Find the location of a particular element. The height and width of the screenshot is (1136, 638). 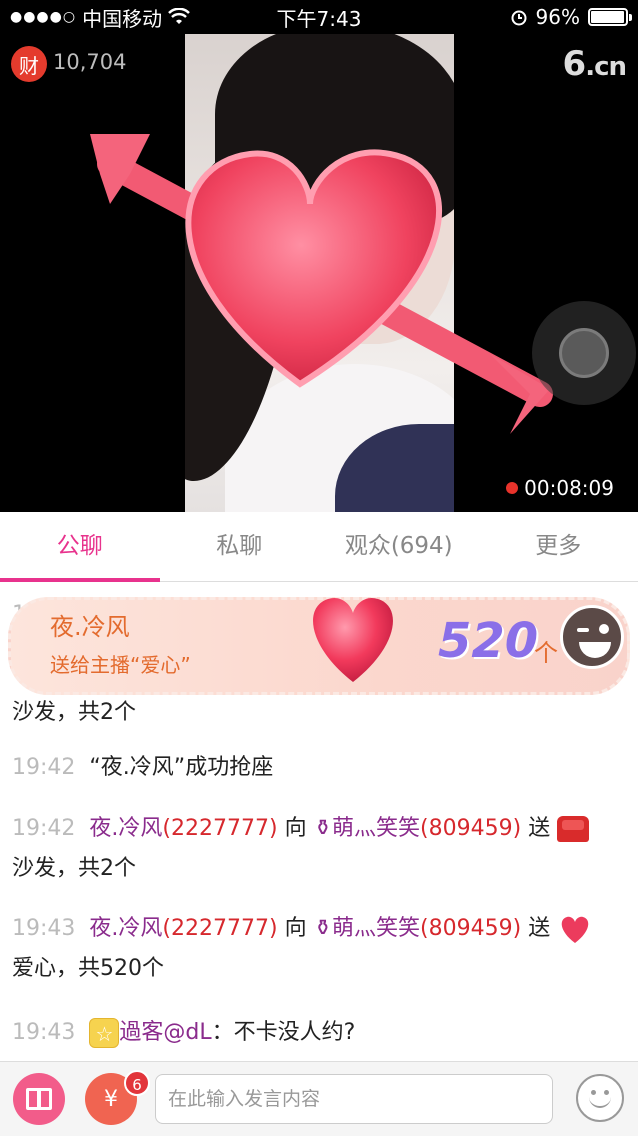

guest-star-icon: ☆ is located at coordinates (104, 1033).